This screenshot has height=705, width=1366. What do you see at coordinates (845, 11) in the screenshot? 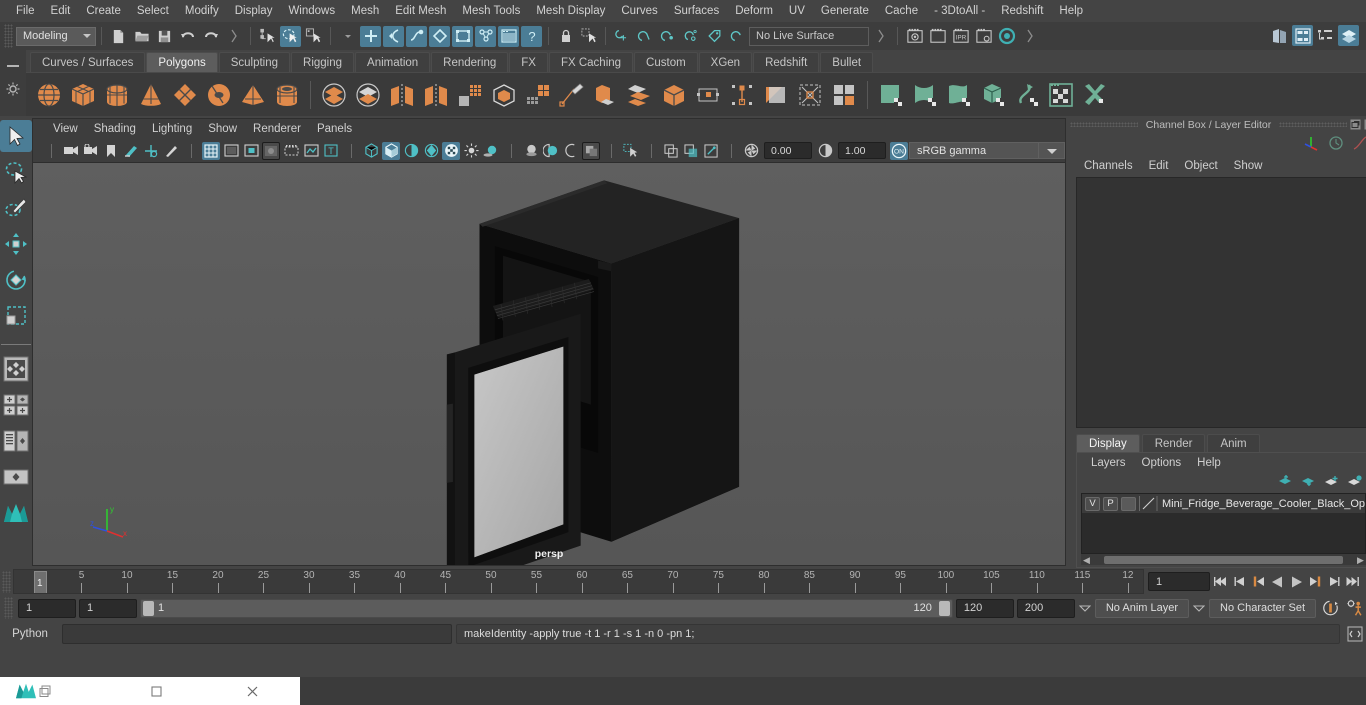
I see `menu-item-generate: Generate` at bounding box center [845, 11].